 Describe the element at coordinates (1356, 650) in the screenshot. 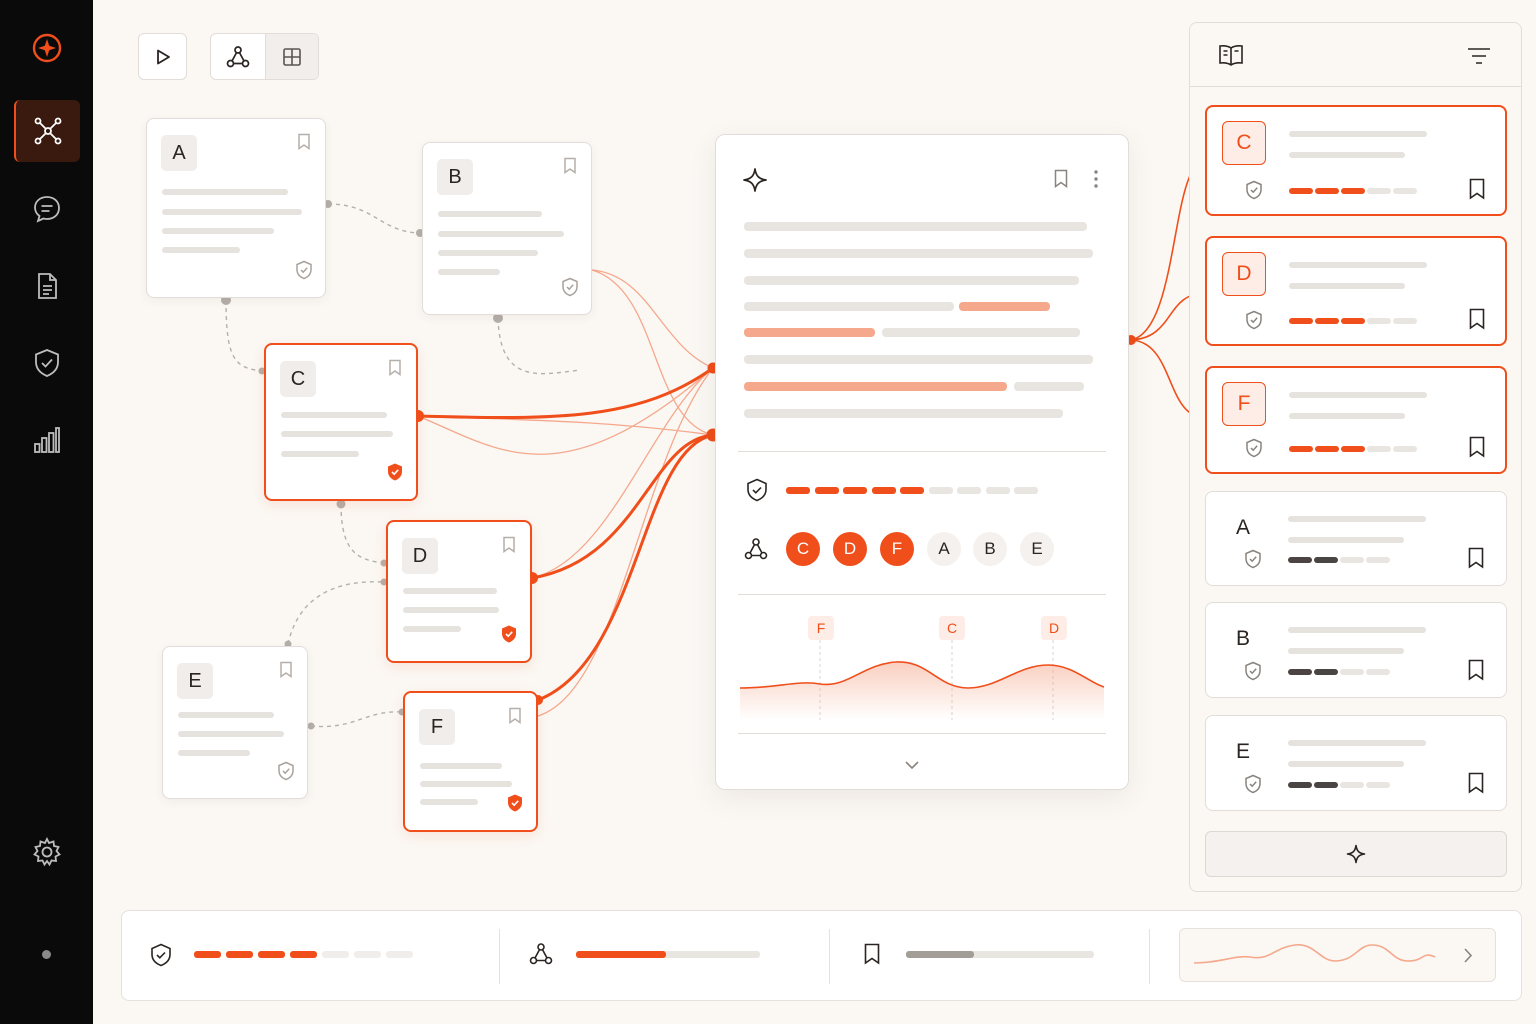

I see `result-card-b: B` at that location.